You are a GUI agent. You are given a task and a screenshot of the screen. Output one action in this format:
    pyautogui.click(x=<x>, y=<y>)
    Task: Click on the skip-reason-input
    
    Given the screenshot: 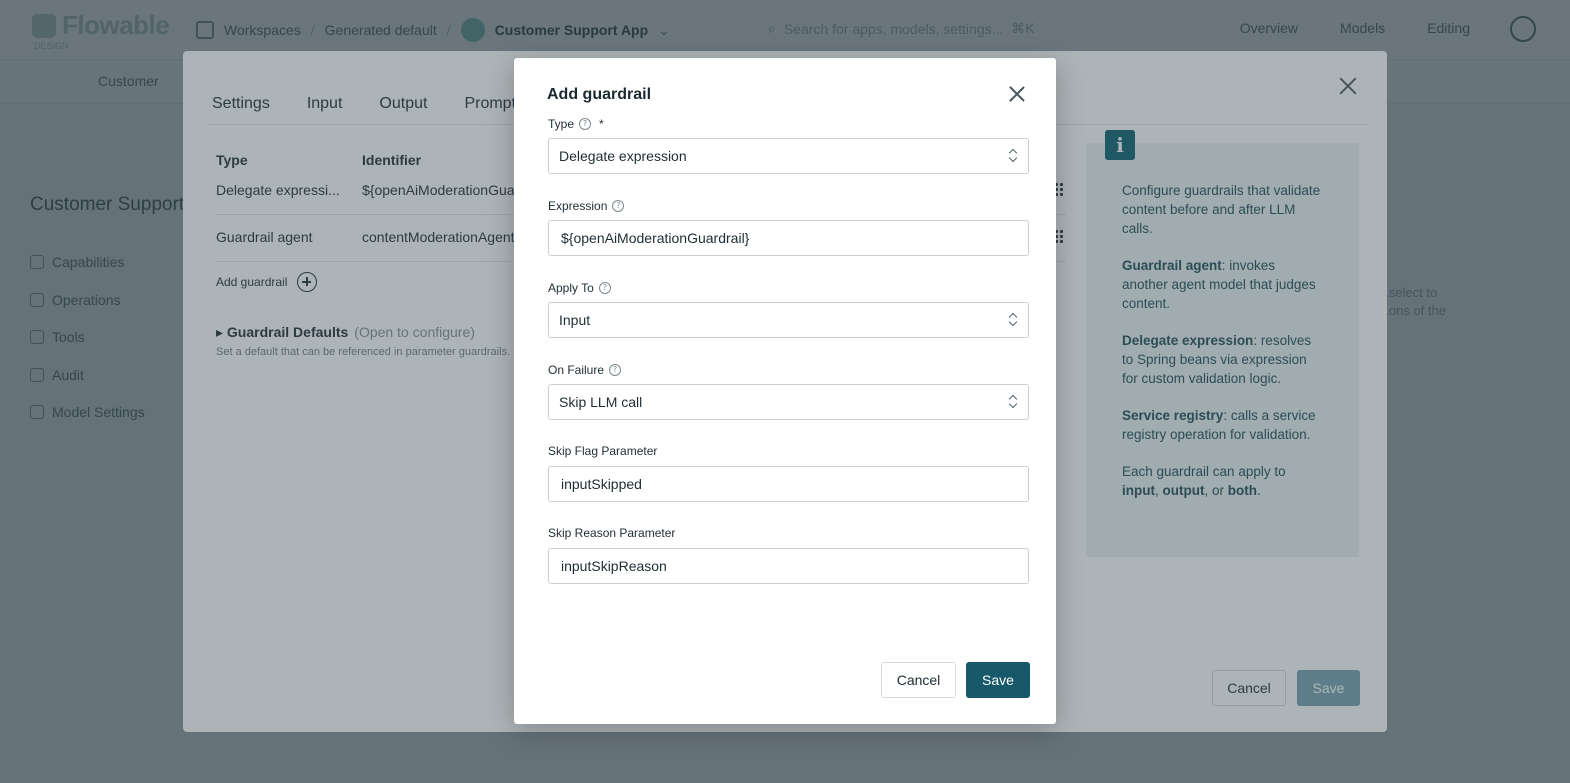 What is the action you would take?
    pyautogui.click(x=788, y=566)
    